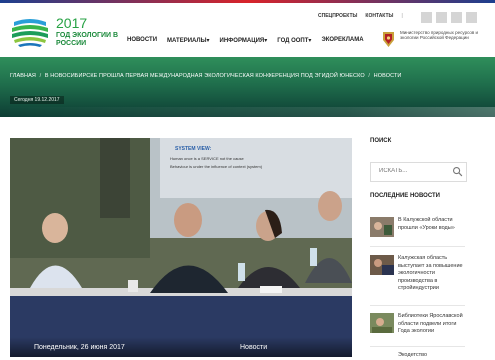 This screenshot has height=360, width=495. Describe the element at coordinates (294, 40) in the screenshot. I see `nav-item-year-oopt: ГОД ООПТ▾` at that location.